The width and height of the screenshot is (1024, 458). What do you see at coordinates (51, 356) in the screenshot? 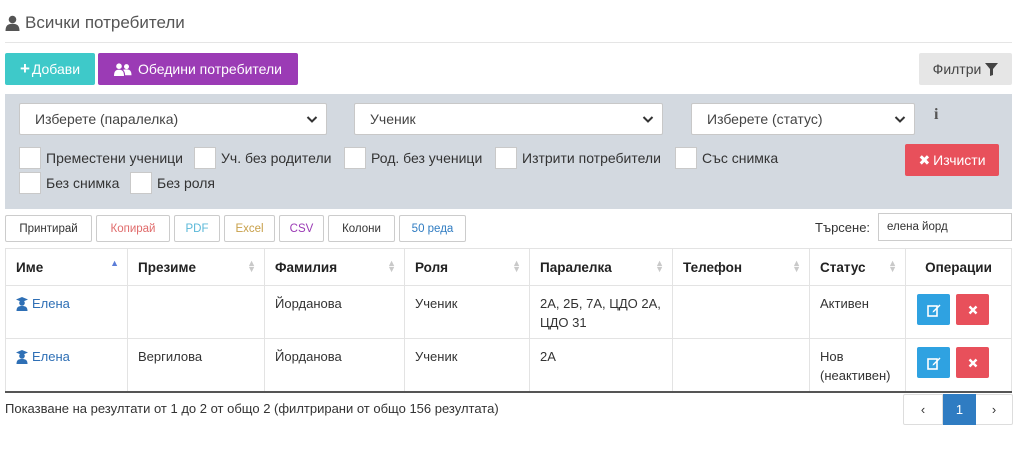
I see `user-name: Елена` at bounding box center [51, 356].